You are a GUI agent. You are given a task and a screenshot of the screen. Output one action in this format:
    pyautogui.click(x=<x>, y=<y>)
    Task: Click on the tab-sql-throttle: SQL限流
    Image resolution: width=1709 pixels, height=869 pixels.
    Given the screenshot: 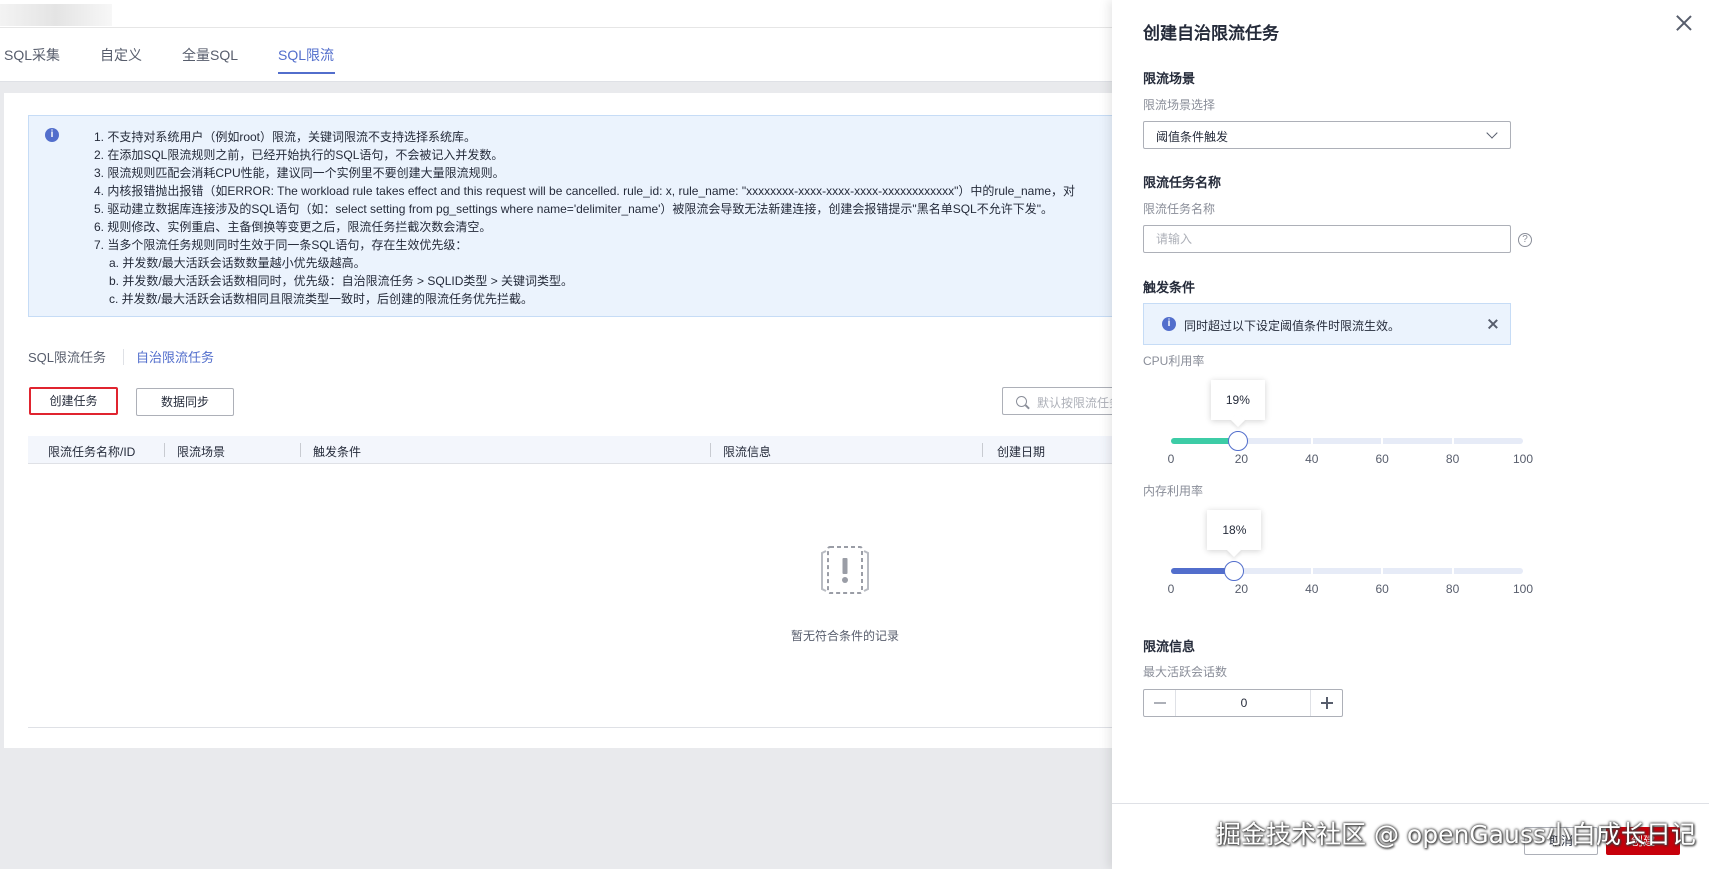 What is the action you would take?
    pyautogui.click(x=306, y=55)
    